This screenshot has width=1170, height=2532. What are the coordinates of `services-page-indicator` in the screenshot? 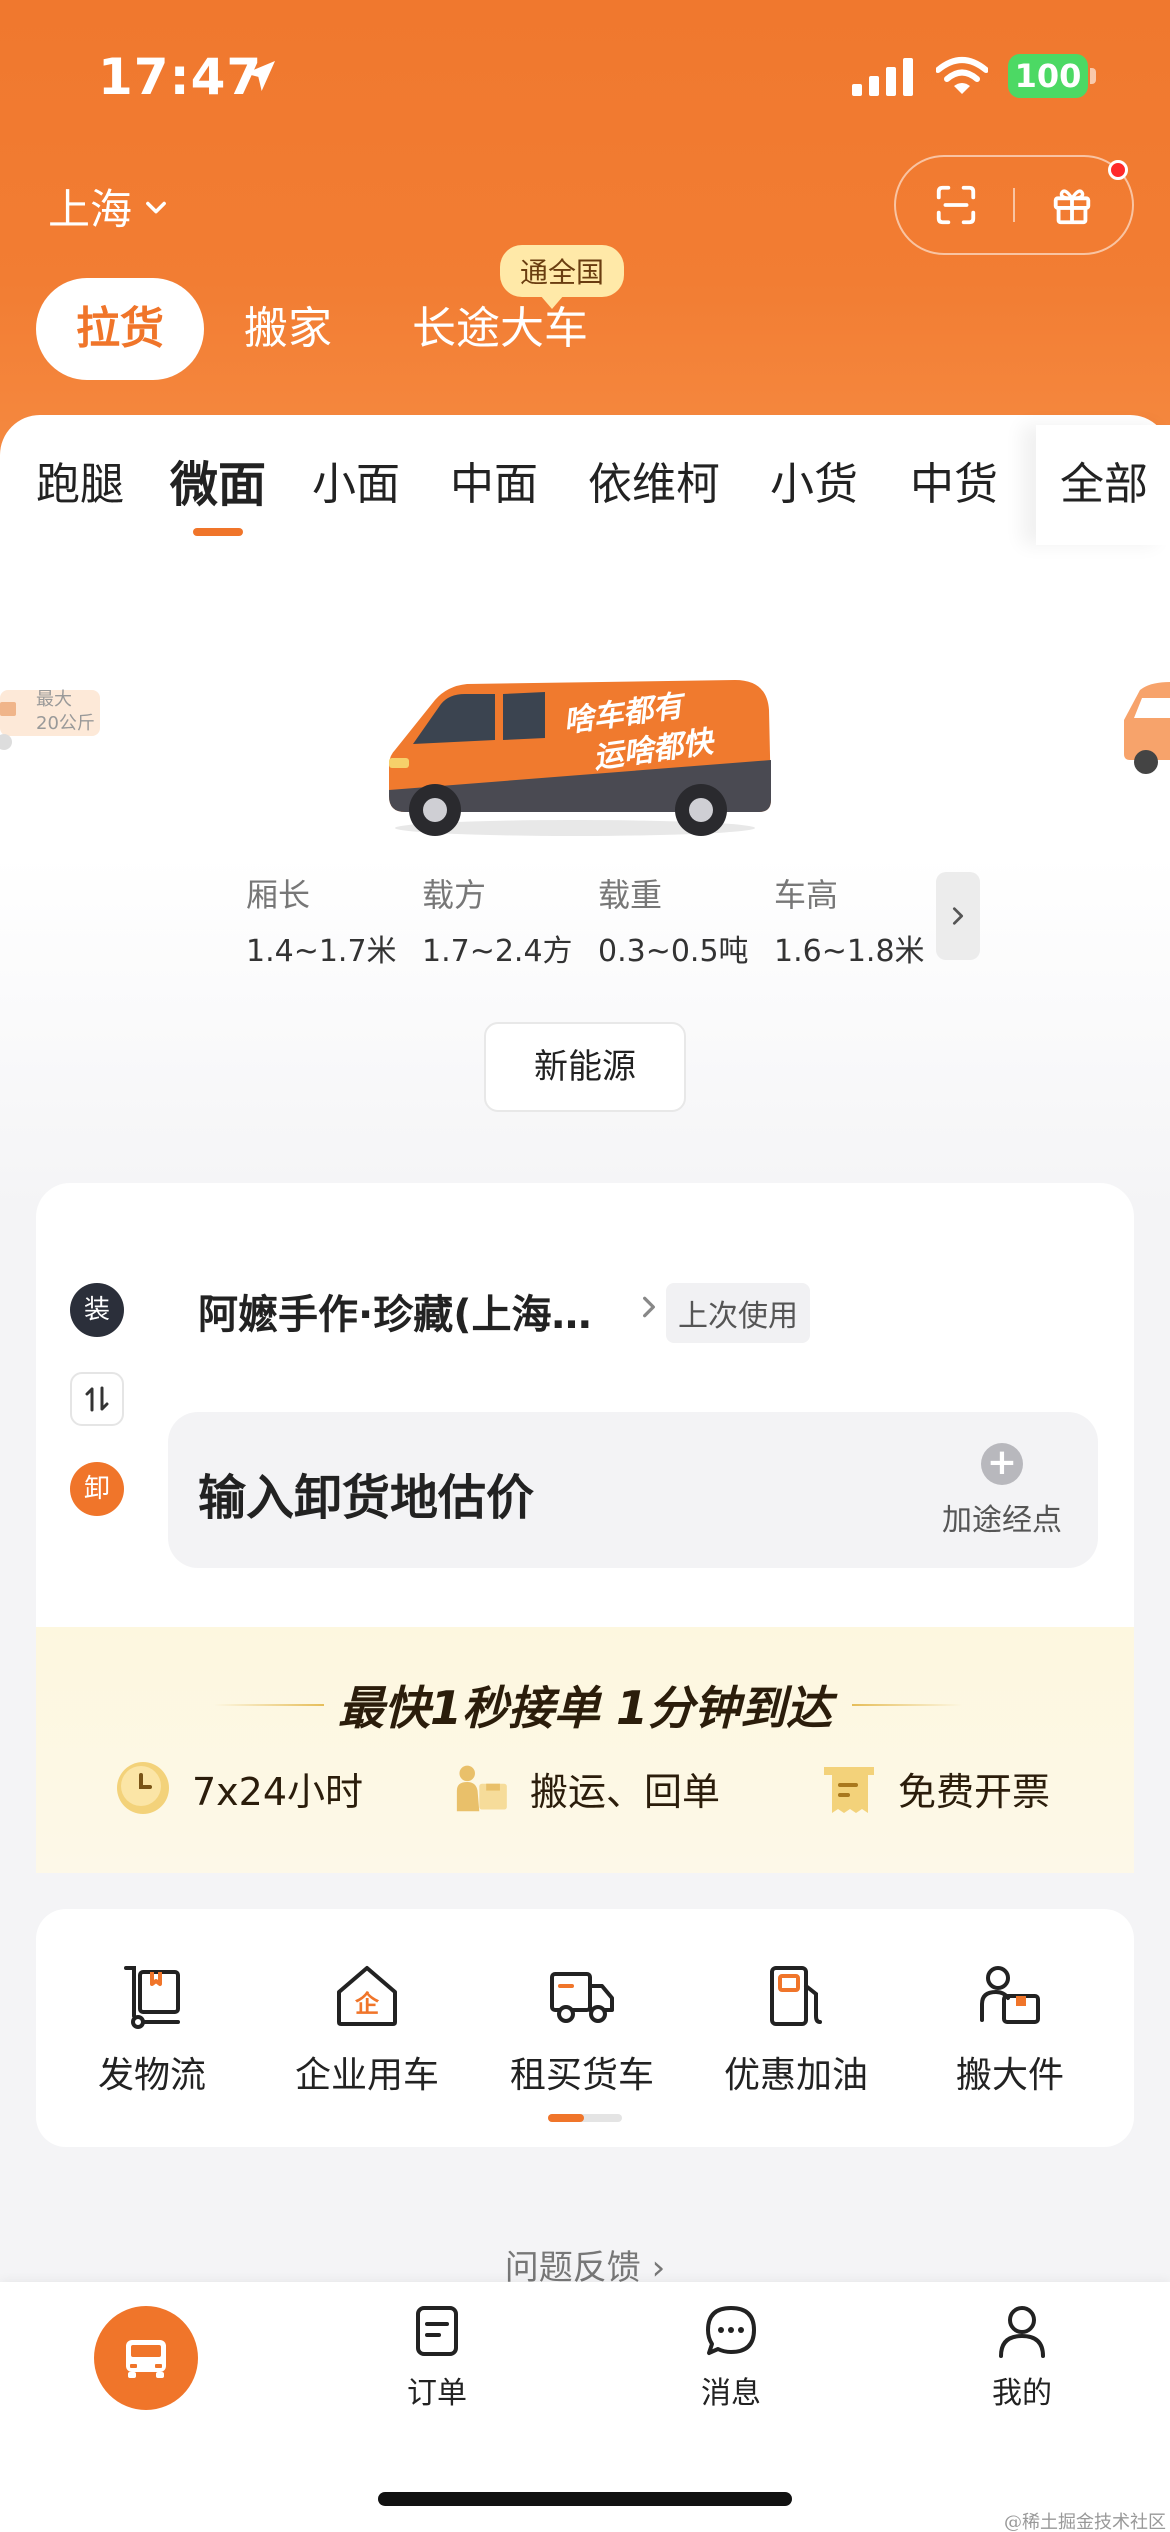 It's located at (585, 2118).